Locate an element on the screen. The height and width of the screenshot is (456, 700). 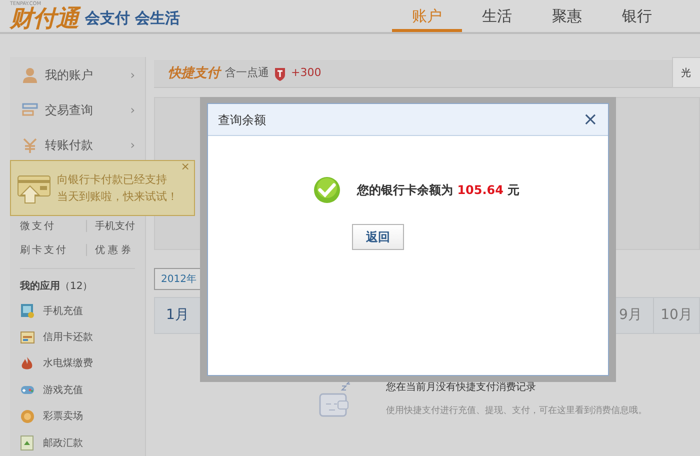
close-button: × is located at coordinates (590, 119).